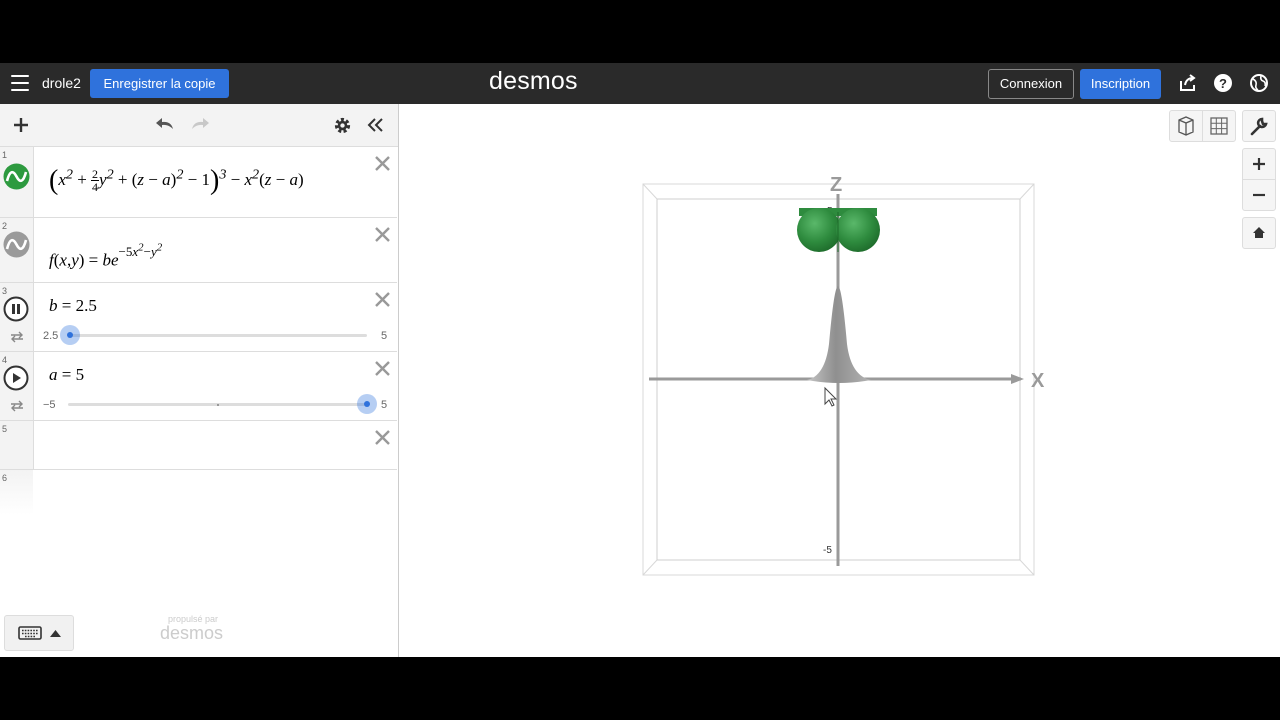  I want to click on save-copy-button: Enregistrer la copie, so click(159, 83).